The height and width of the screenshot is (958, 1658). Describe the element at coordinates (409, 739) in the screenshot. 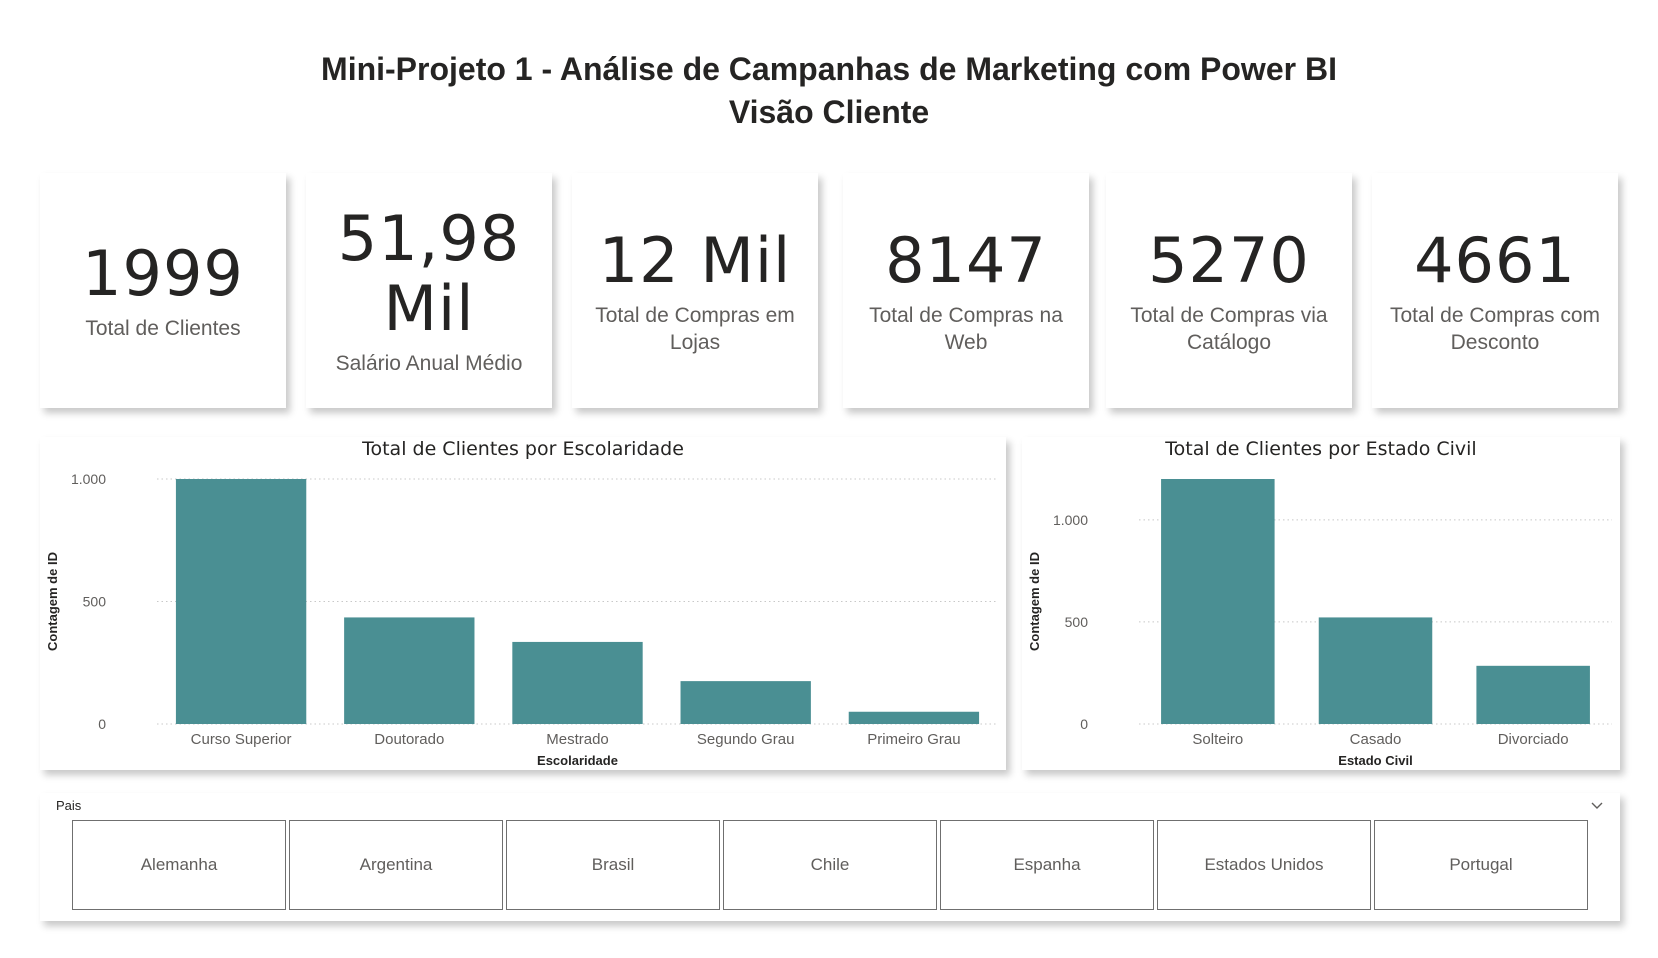

I see `x-tick-label: Doutorado` at that location.